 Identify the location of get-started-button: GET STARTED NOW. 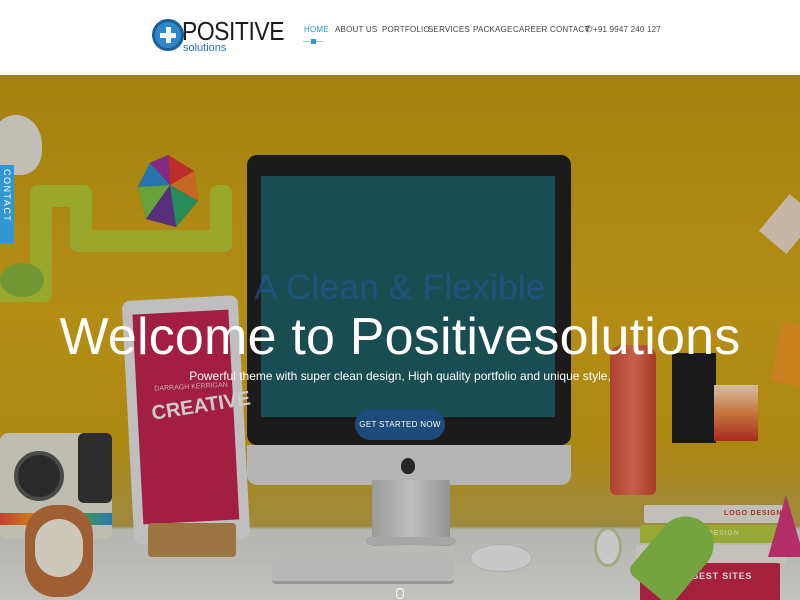
(400, 424).